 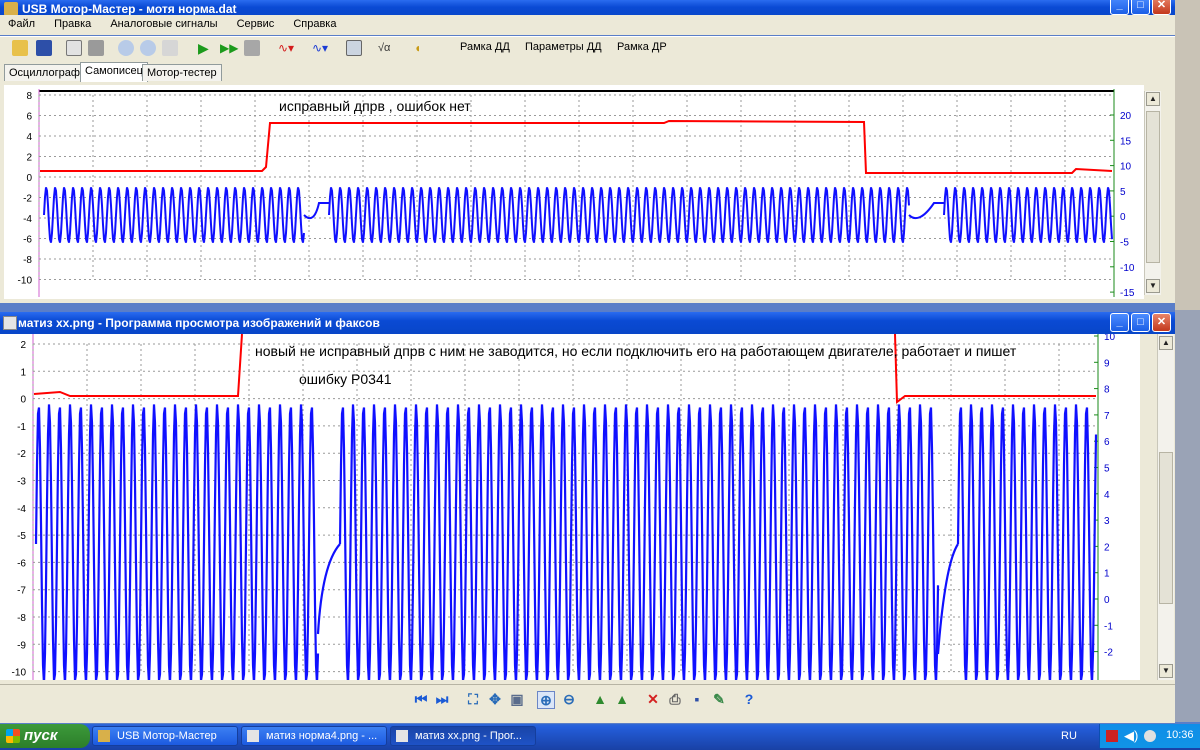 I want to click on slideshow-icon: ▣, so click(x=517, y=699).